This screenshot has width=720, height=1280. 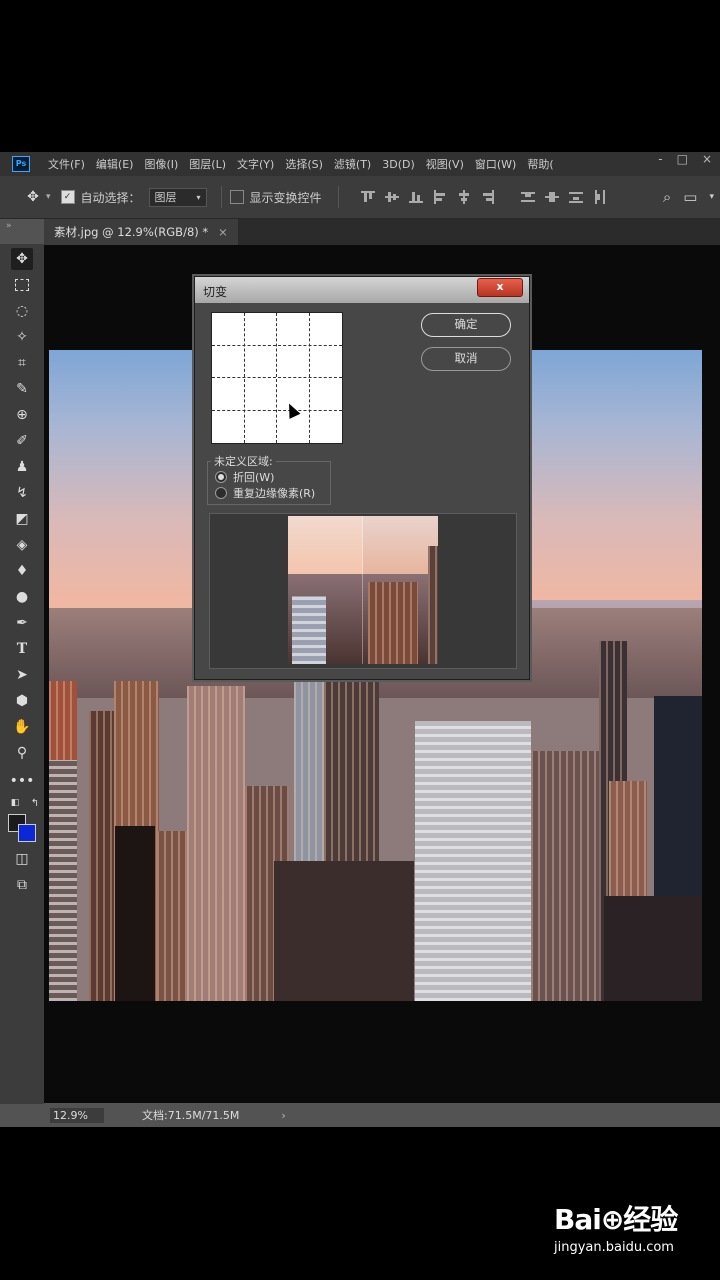 What do you see at coordinates (22, 259) in the screenshot?
I see `move-tool-icon: ✥` at bounding box center [22, 259].